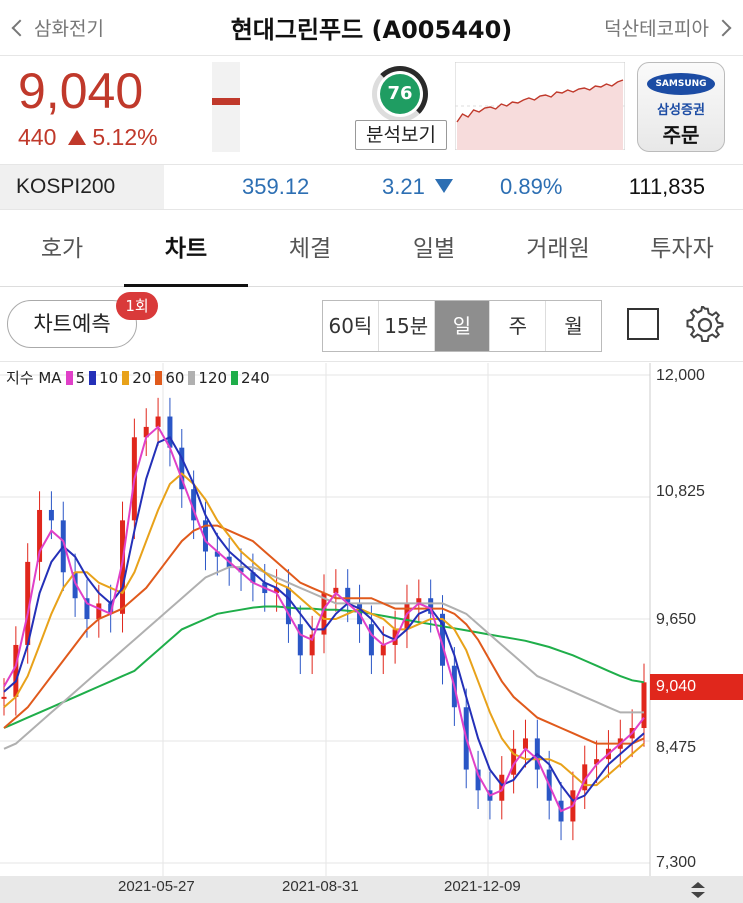 Image resolution: width=743 pixels, height=903 pixels. I want to click on period-60tick: 60틱, so click(351, 326).